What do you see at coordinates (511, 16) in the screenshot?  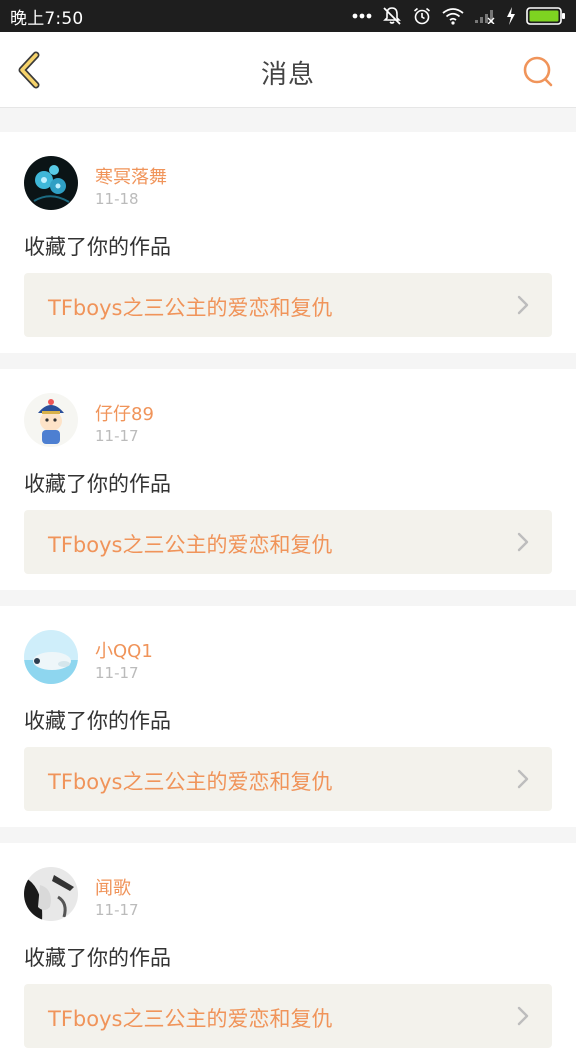 I see `charging-icon` at bounding box center [511, 16].